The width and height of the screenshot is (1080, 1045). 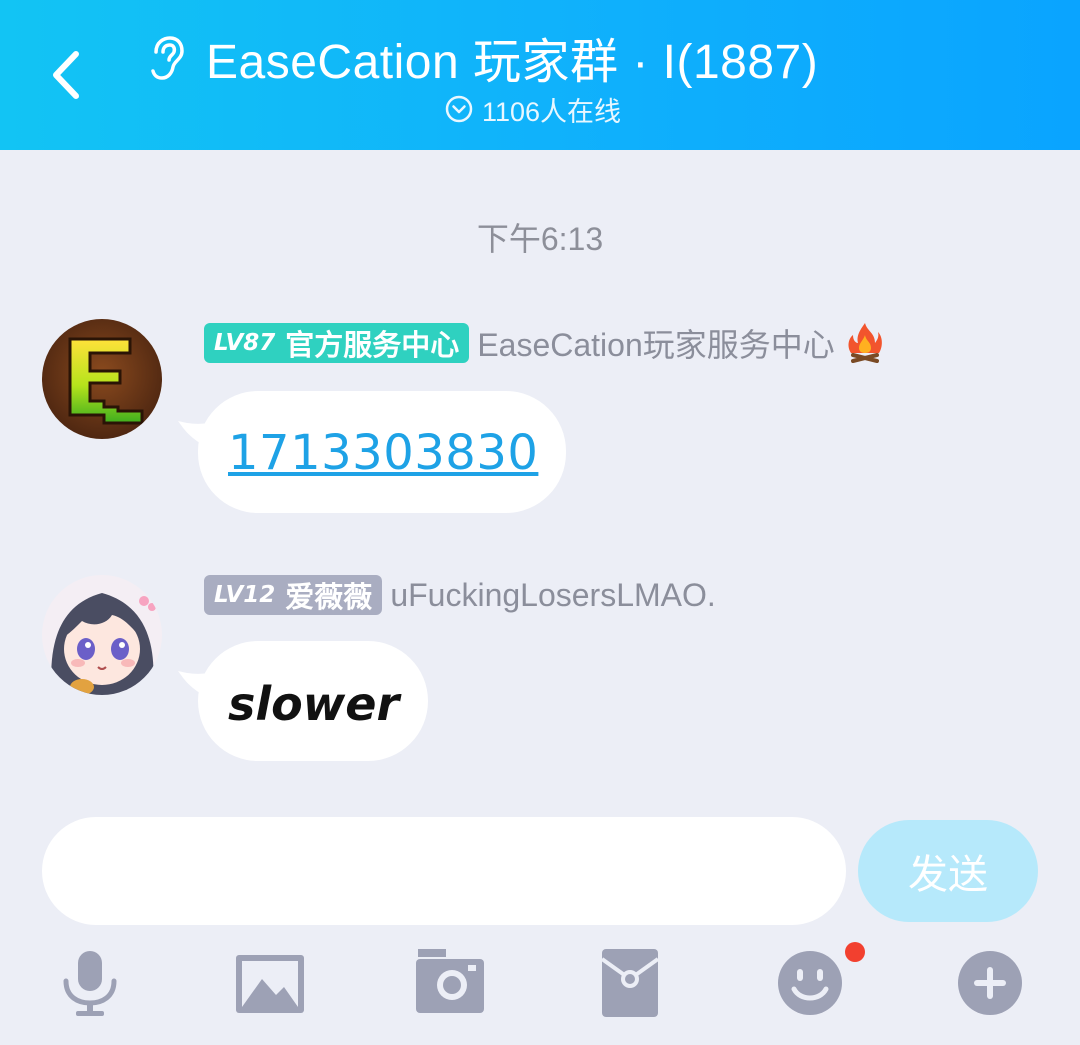 I want to click on fire-icon, so click(x=865, y=343).